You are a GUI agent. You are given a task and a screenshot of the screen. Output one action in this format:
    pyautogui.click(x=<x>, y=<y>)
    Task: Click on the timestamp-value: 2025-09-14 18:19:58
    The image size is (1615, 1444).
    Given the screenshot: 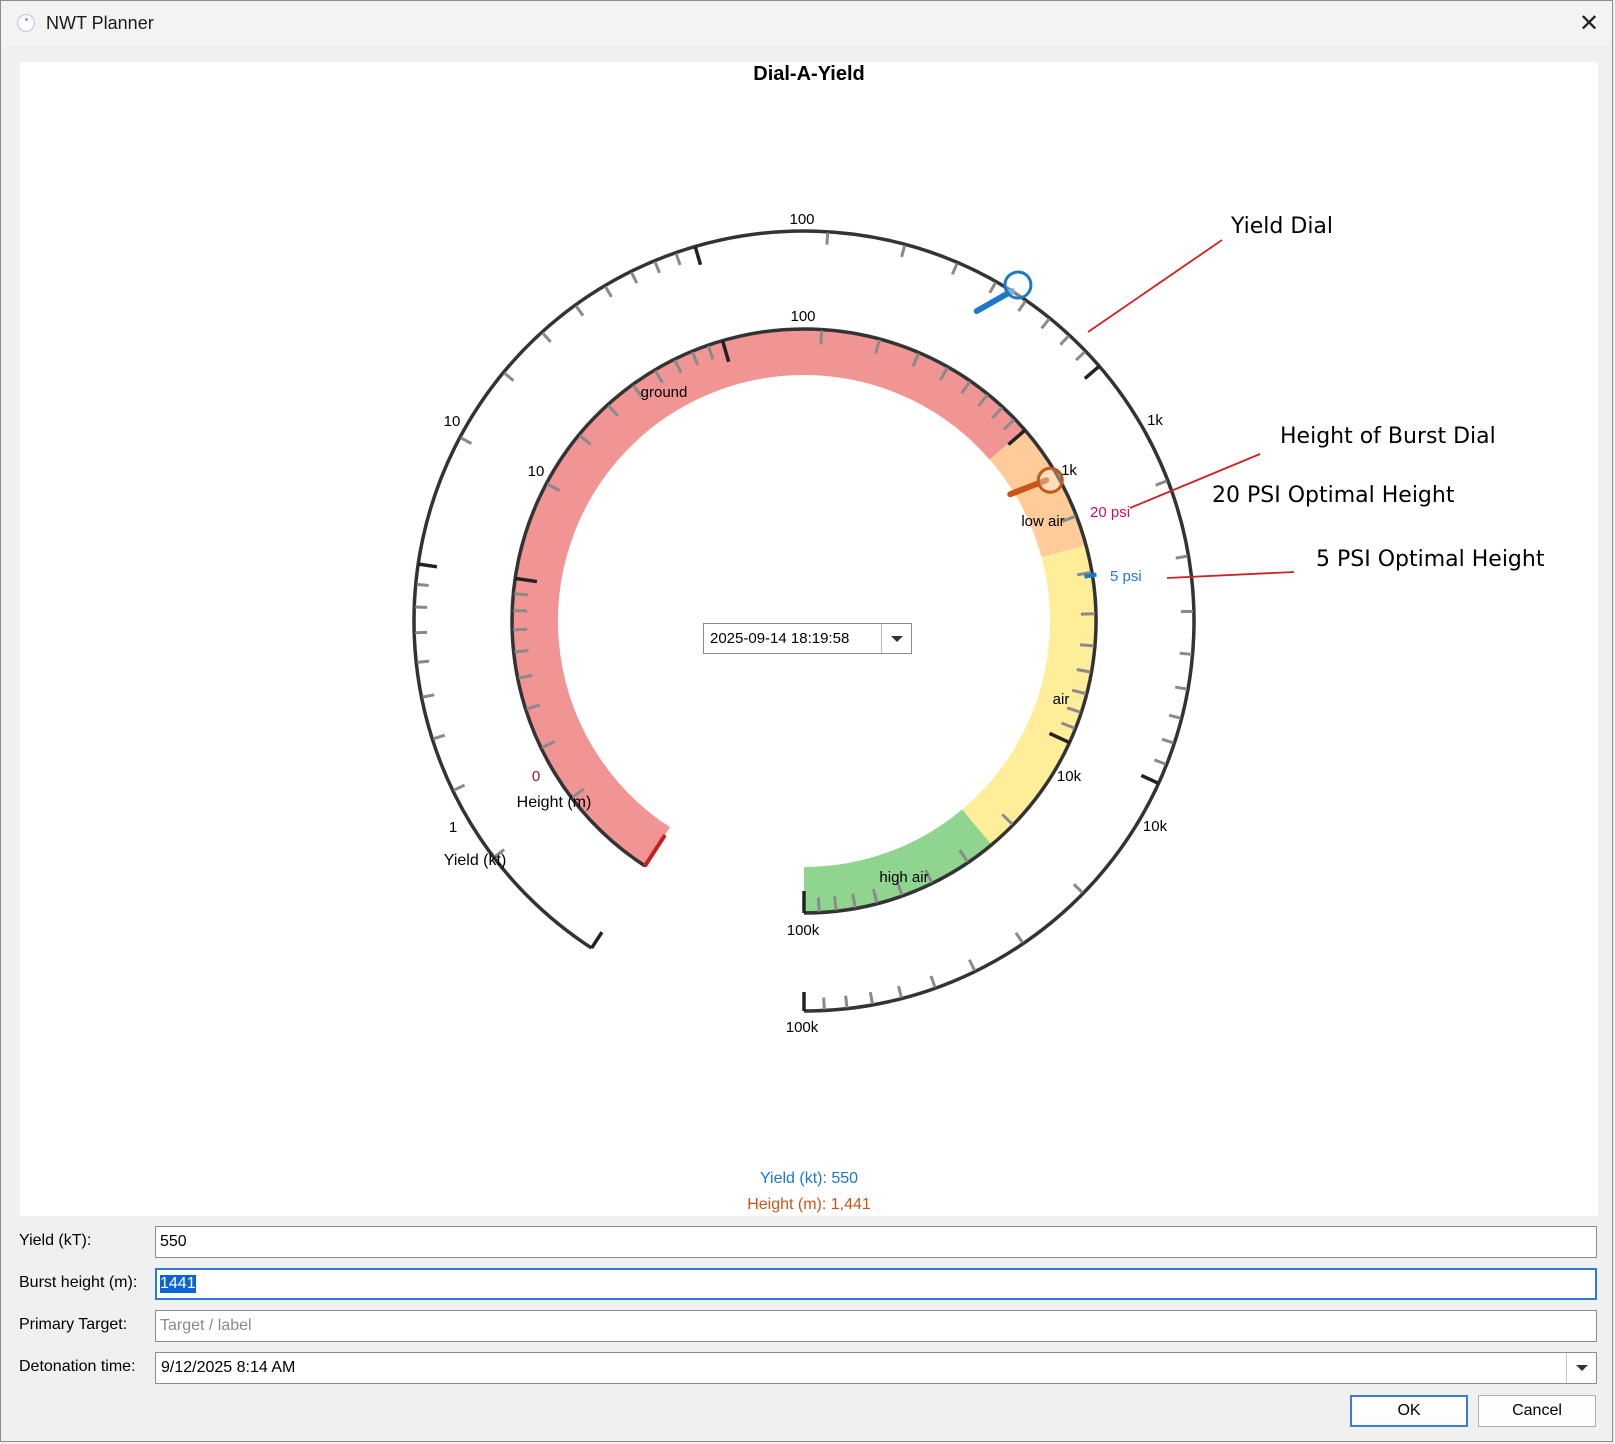 What is the action you would take?
    pyautogui.click(x=780, y=638)
    